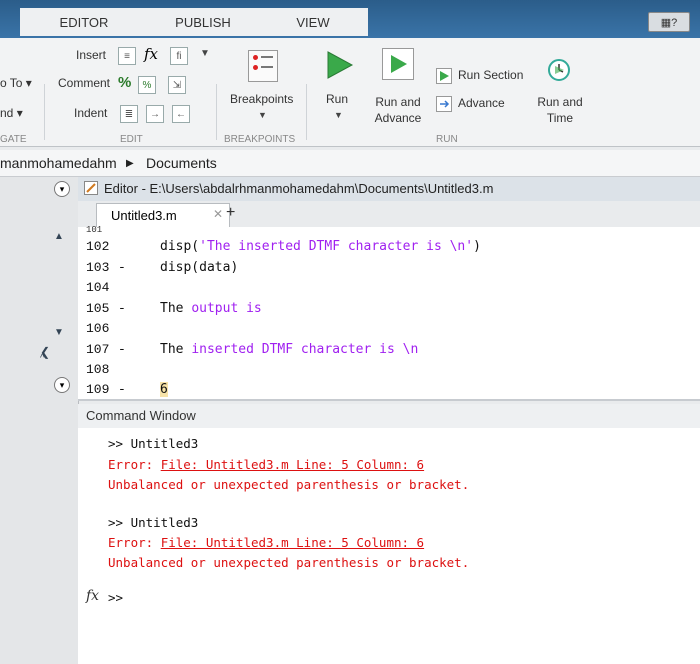 This screenshot has width=700, height=664. Describe the element at coordinates (444, 104) in the screenshot. I see `advance-icon` at that location.